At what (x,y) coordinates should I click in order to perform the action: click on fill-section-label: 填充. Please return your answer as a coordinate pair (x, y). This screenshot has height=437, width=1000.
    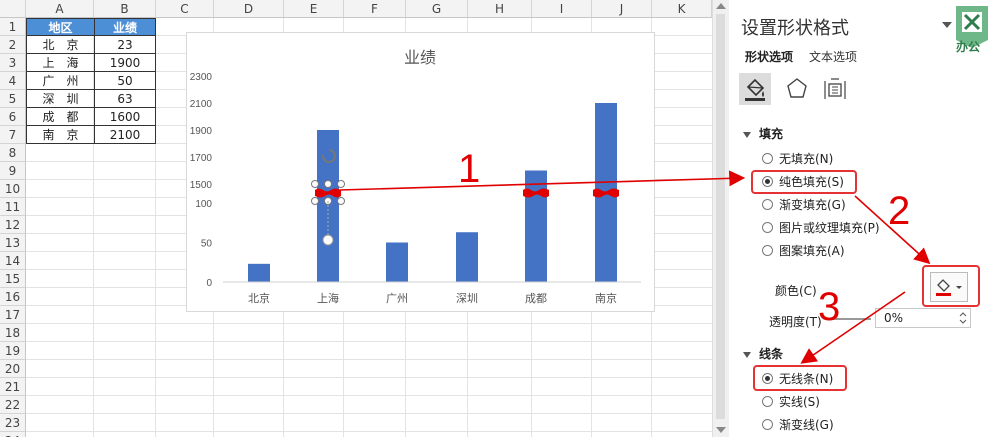
    Looking at the image, I should click on (771, 134).